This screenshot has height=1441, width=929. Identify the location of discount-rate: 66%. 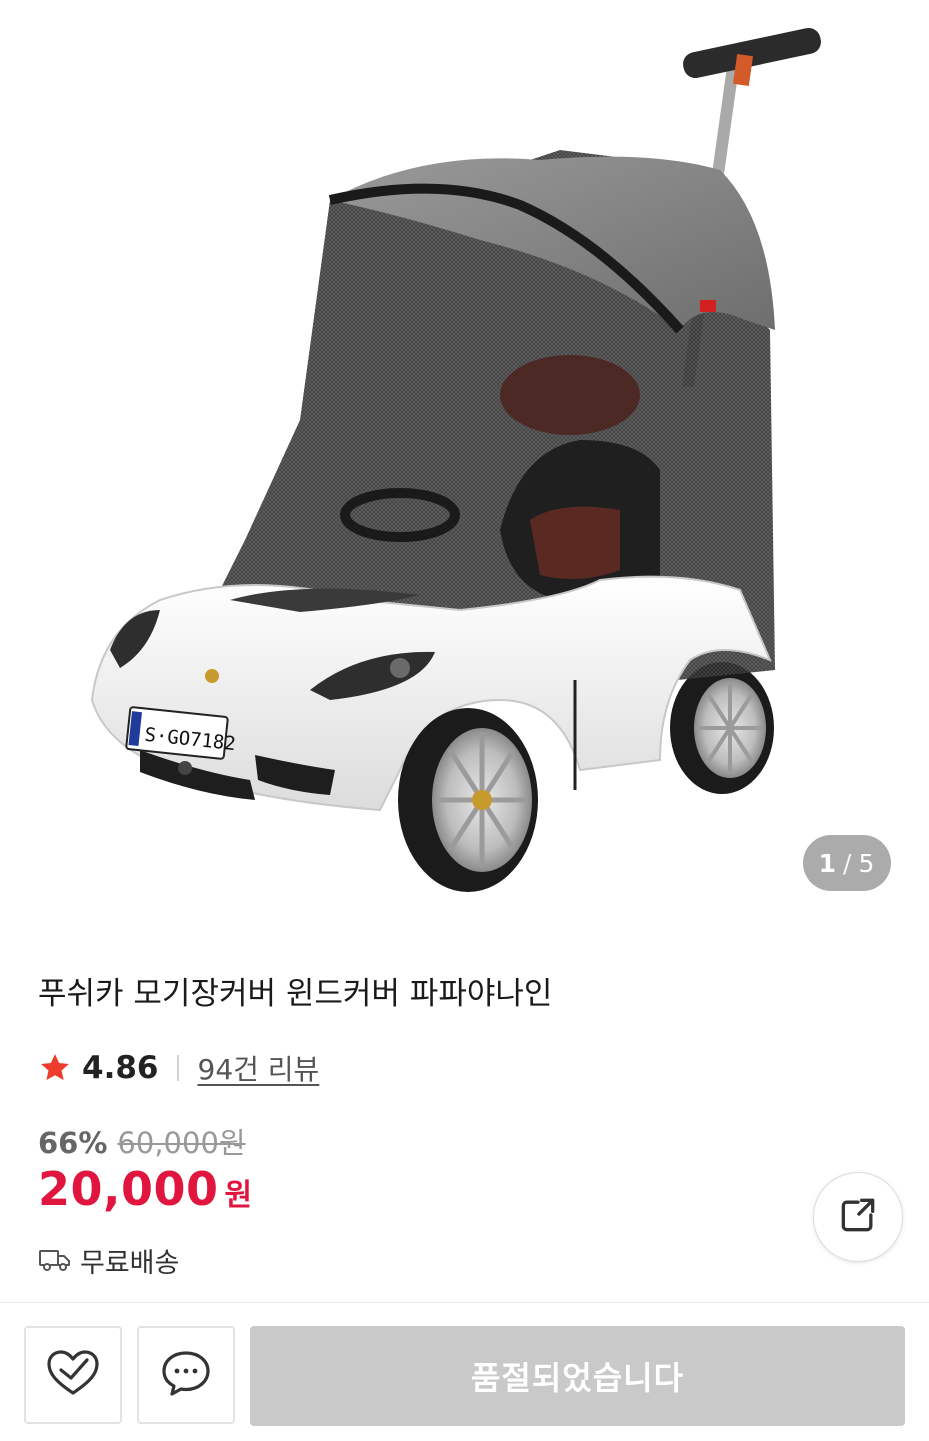
(73, 1143).